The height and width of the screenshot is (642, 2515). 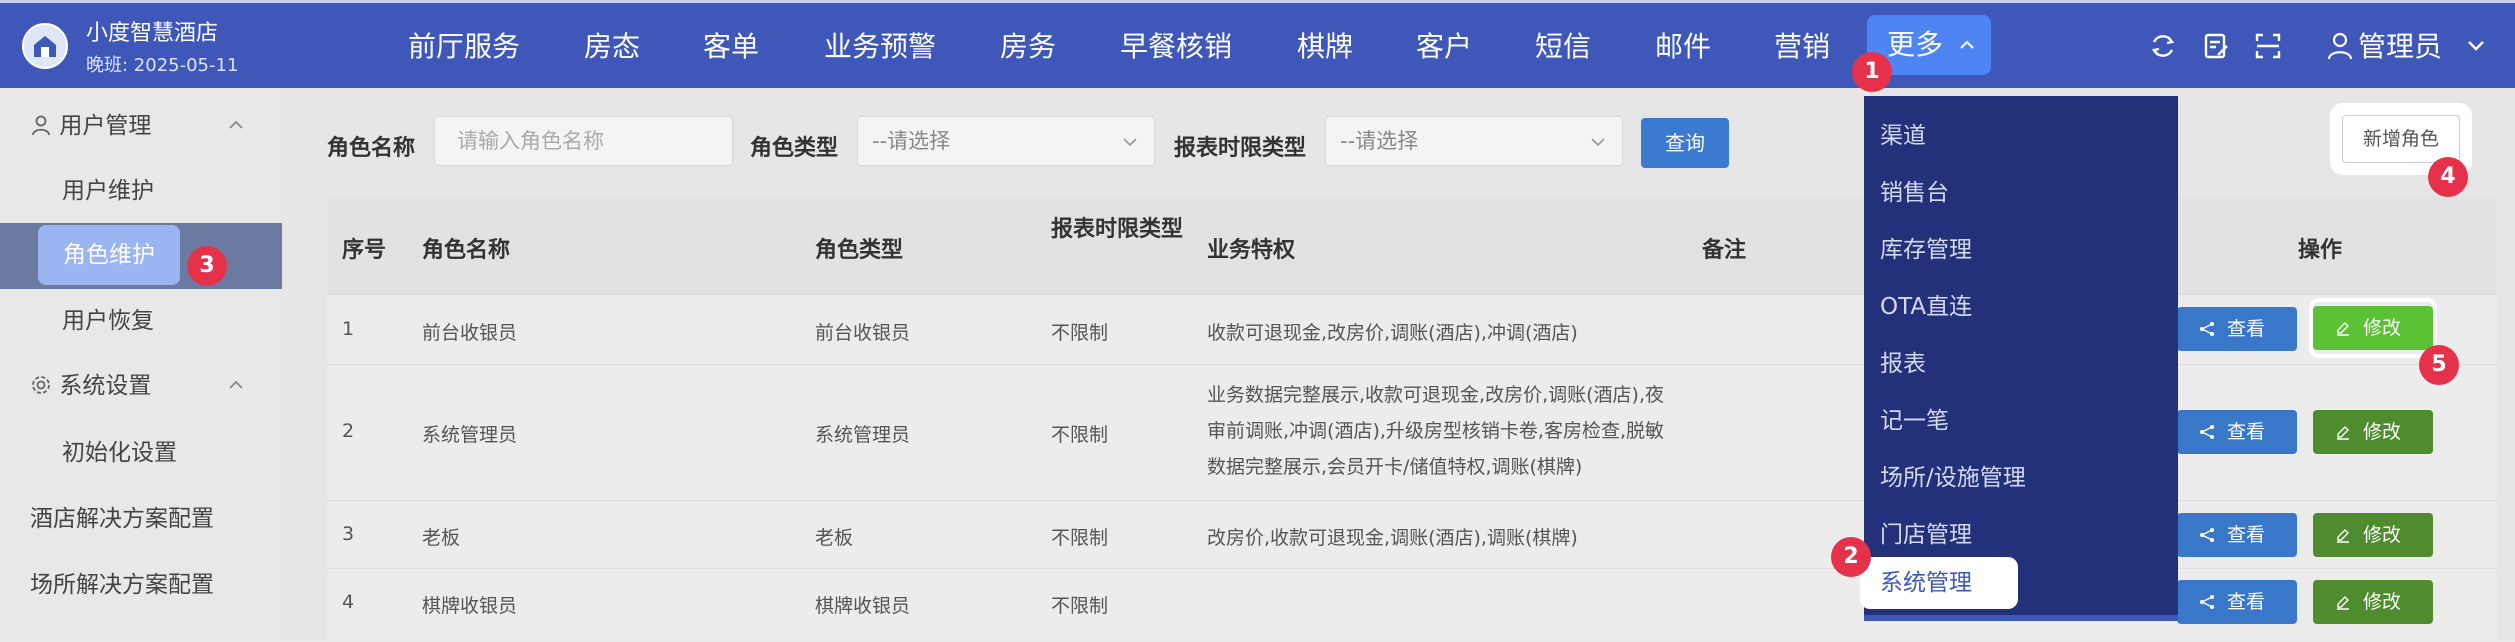 I want to click on step-marker-5: 5, so click(x=2439, y=365).